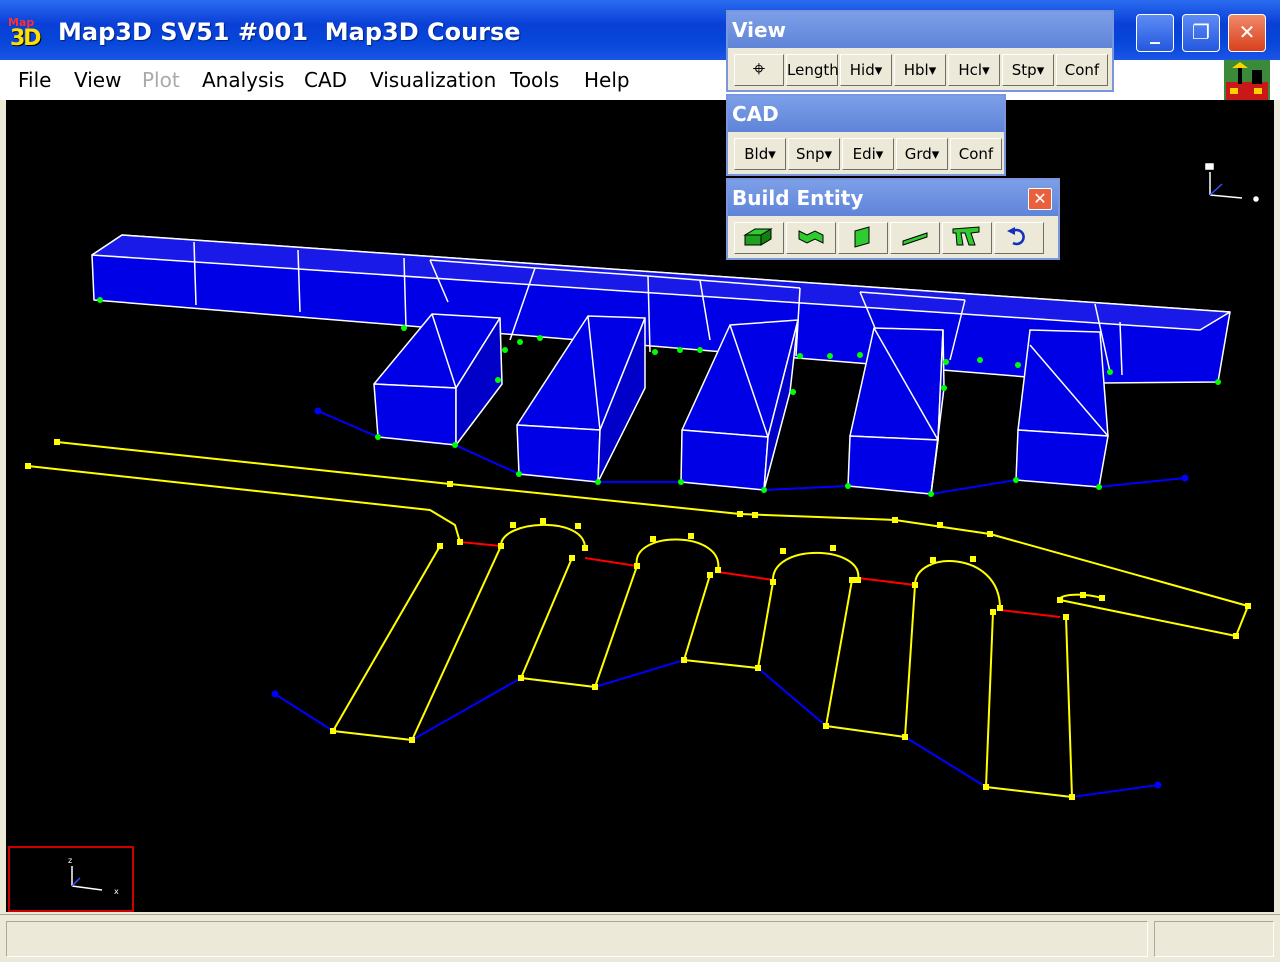 This screenshot has width=1280, height=962. Describe the element at coordinates (866, 135) in the screenshot. I see `cad-palette: CAD Bld▾ Snp▾ Edi▾ Grd▾ Conf` at that location.